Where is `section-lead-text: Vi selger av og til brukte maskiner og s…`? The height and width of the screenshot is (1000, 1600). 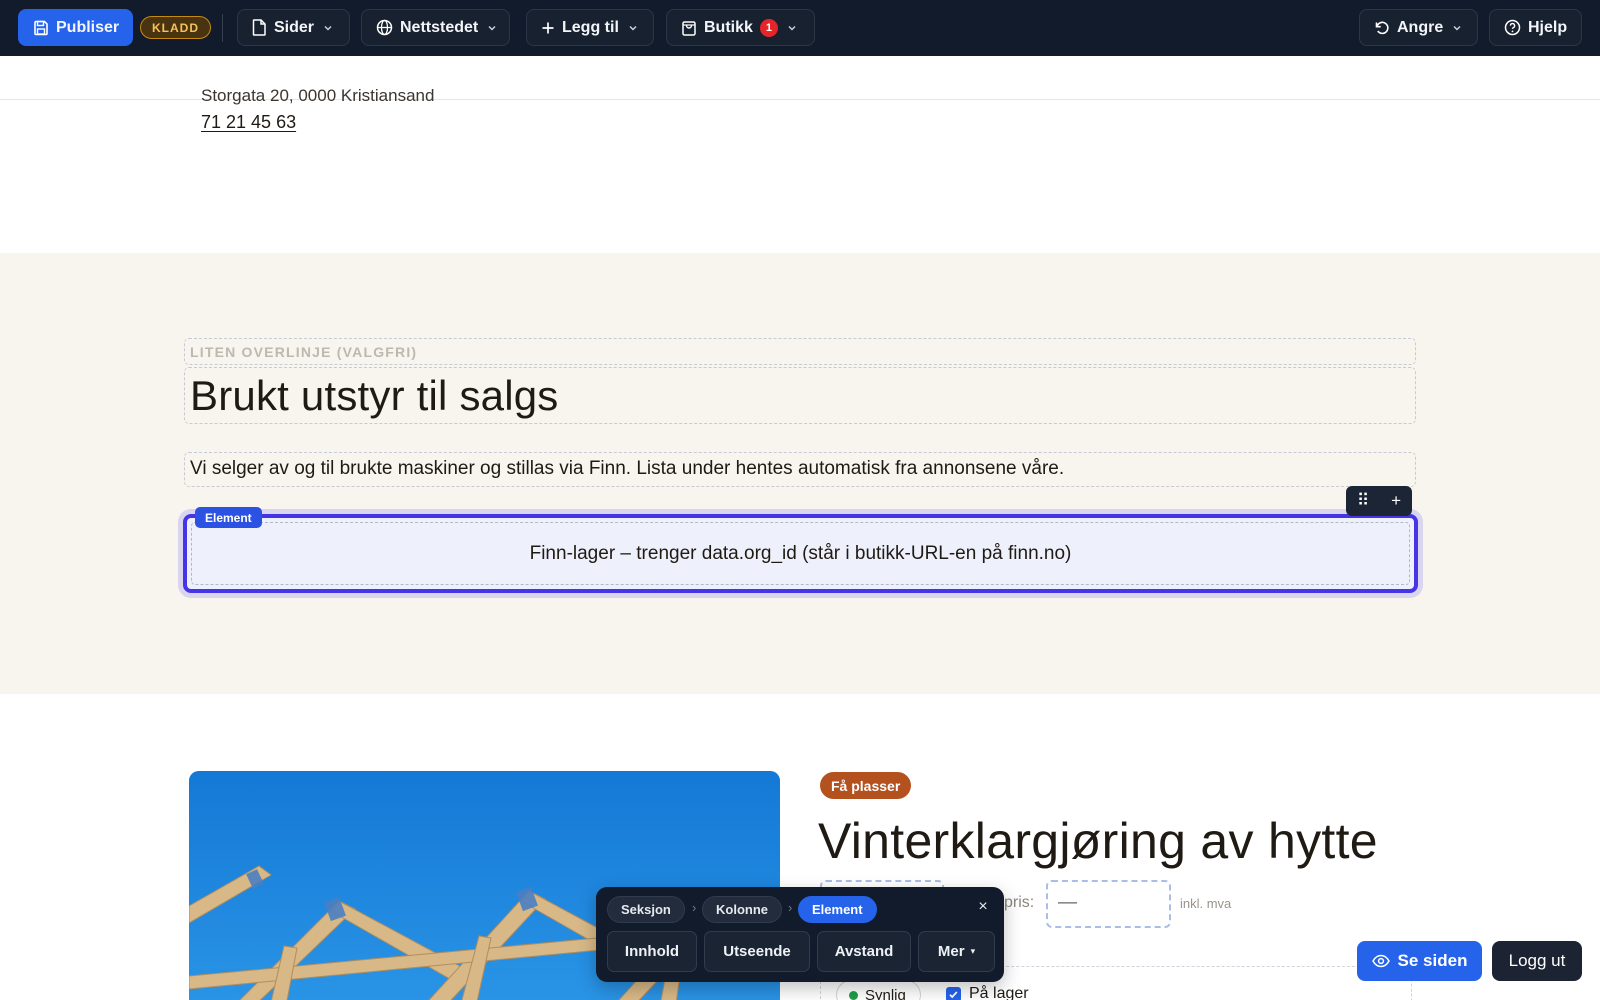 section-lead-text: Vi selger av og til brukte maskiner og s… is located at coordinates (800, 469).